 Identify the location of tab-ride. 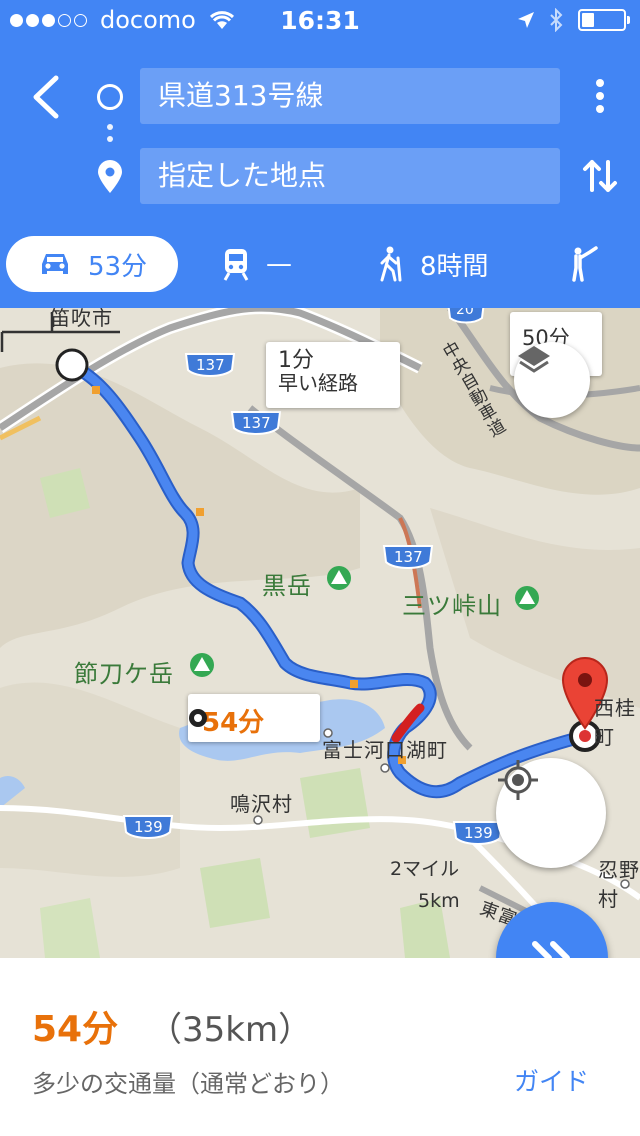
(593, 264).